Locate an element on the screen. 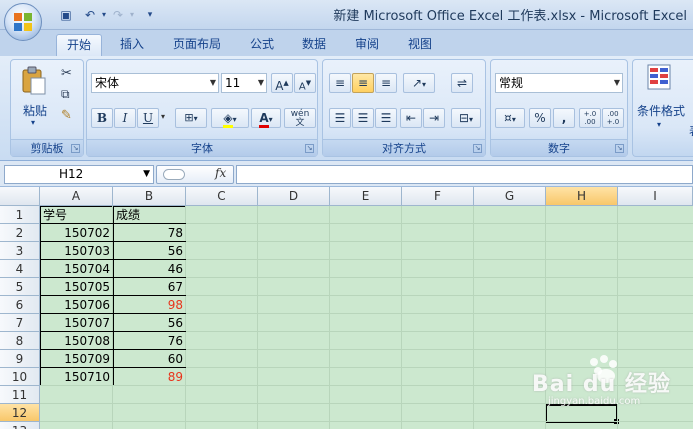  select-all-corner is located at coordinates (20, 196).